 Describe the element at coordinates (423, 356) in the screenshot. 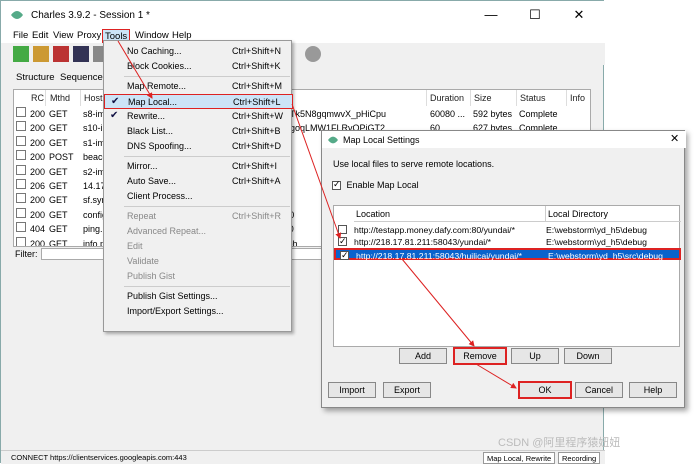

I see `add-button: Add` at that location.